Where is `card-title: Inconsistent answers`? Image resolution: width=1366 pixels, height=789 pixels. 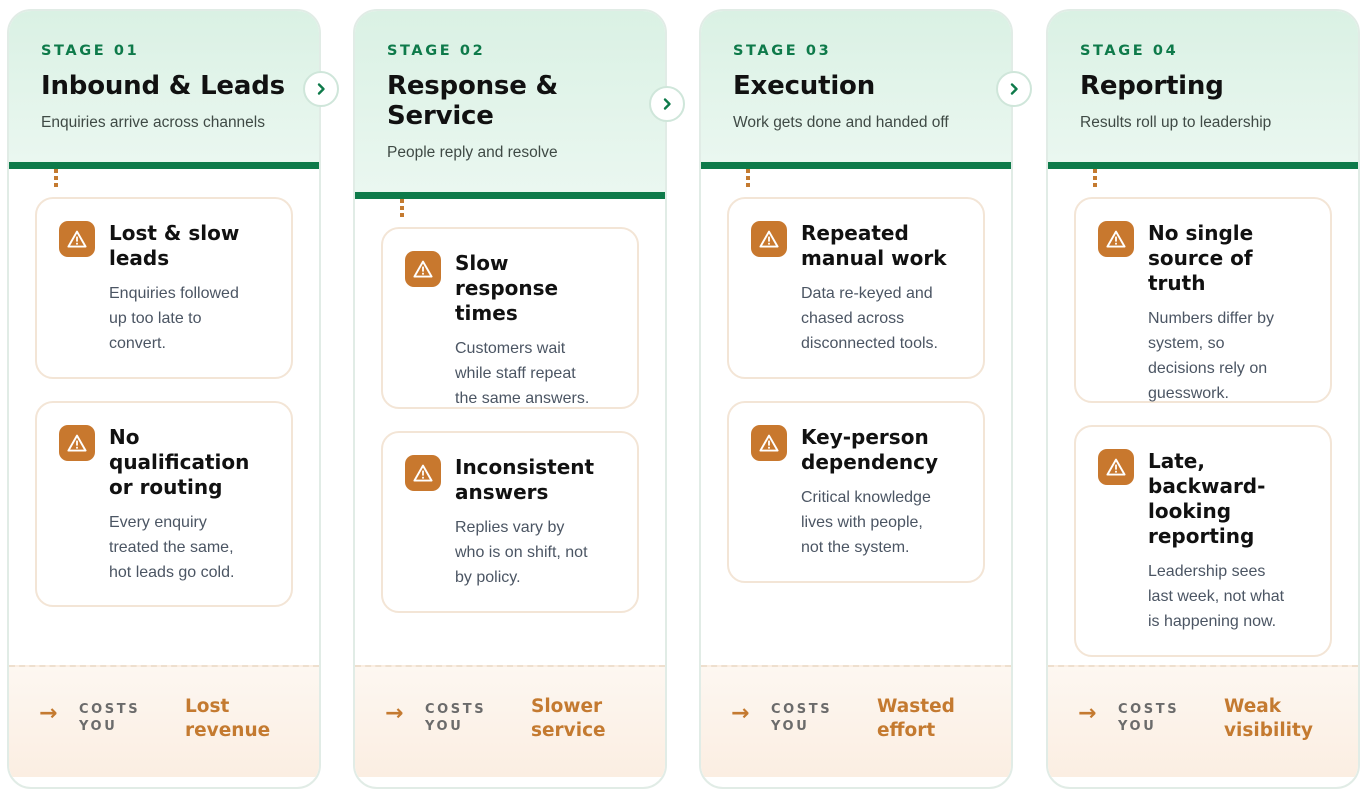
card-title: Inconsistent answers is located at coordinates (525, 479).